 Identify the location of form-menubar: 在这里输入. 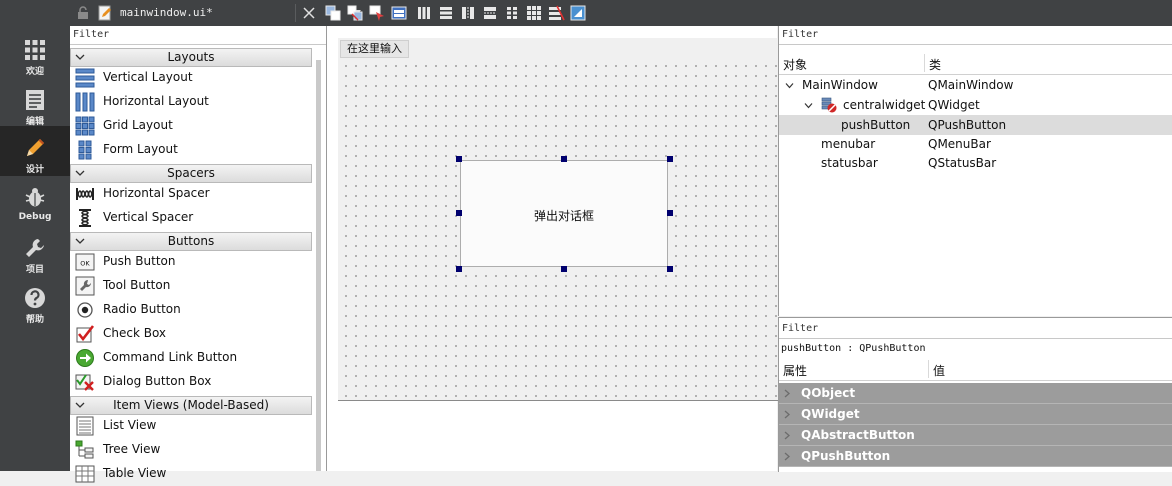
(558, 48).